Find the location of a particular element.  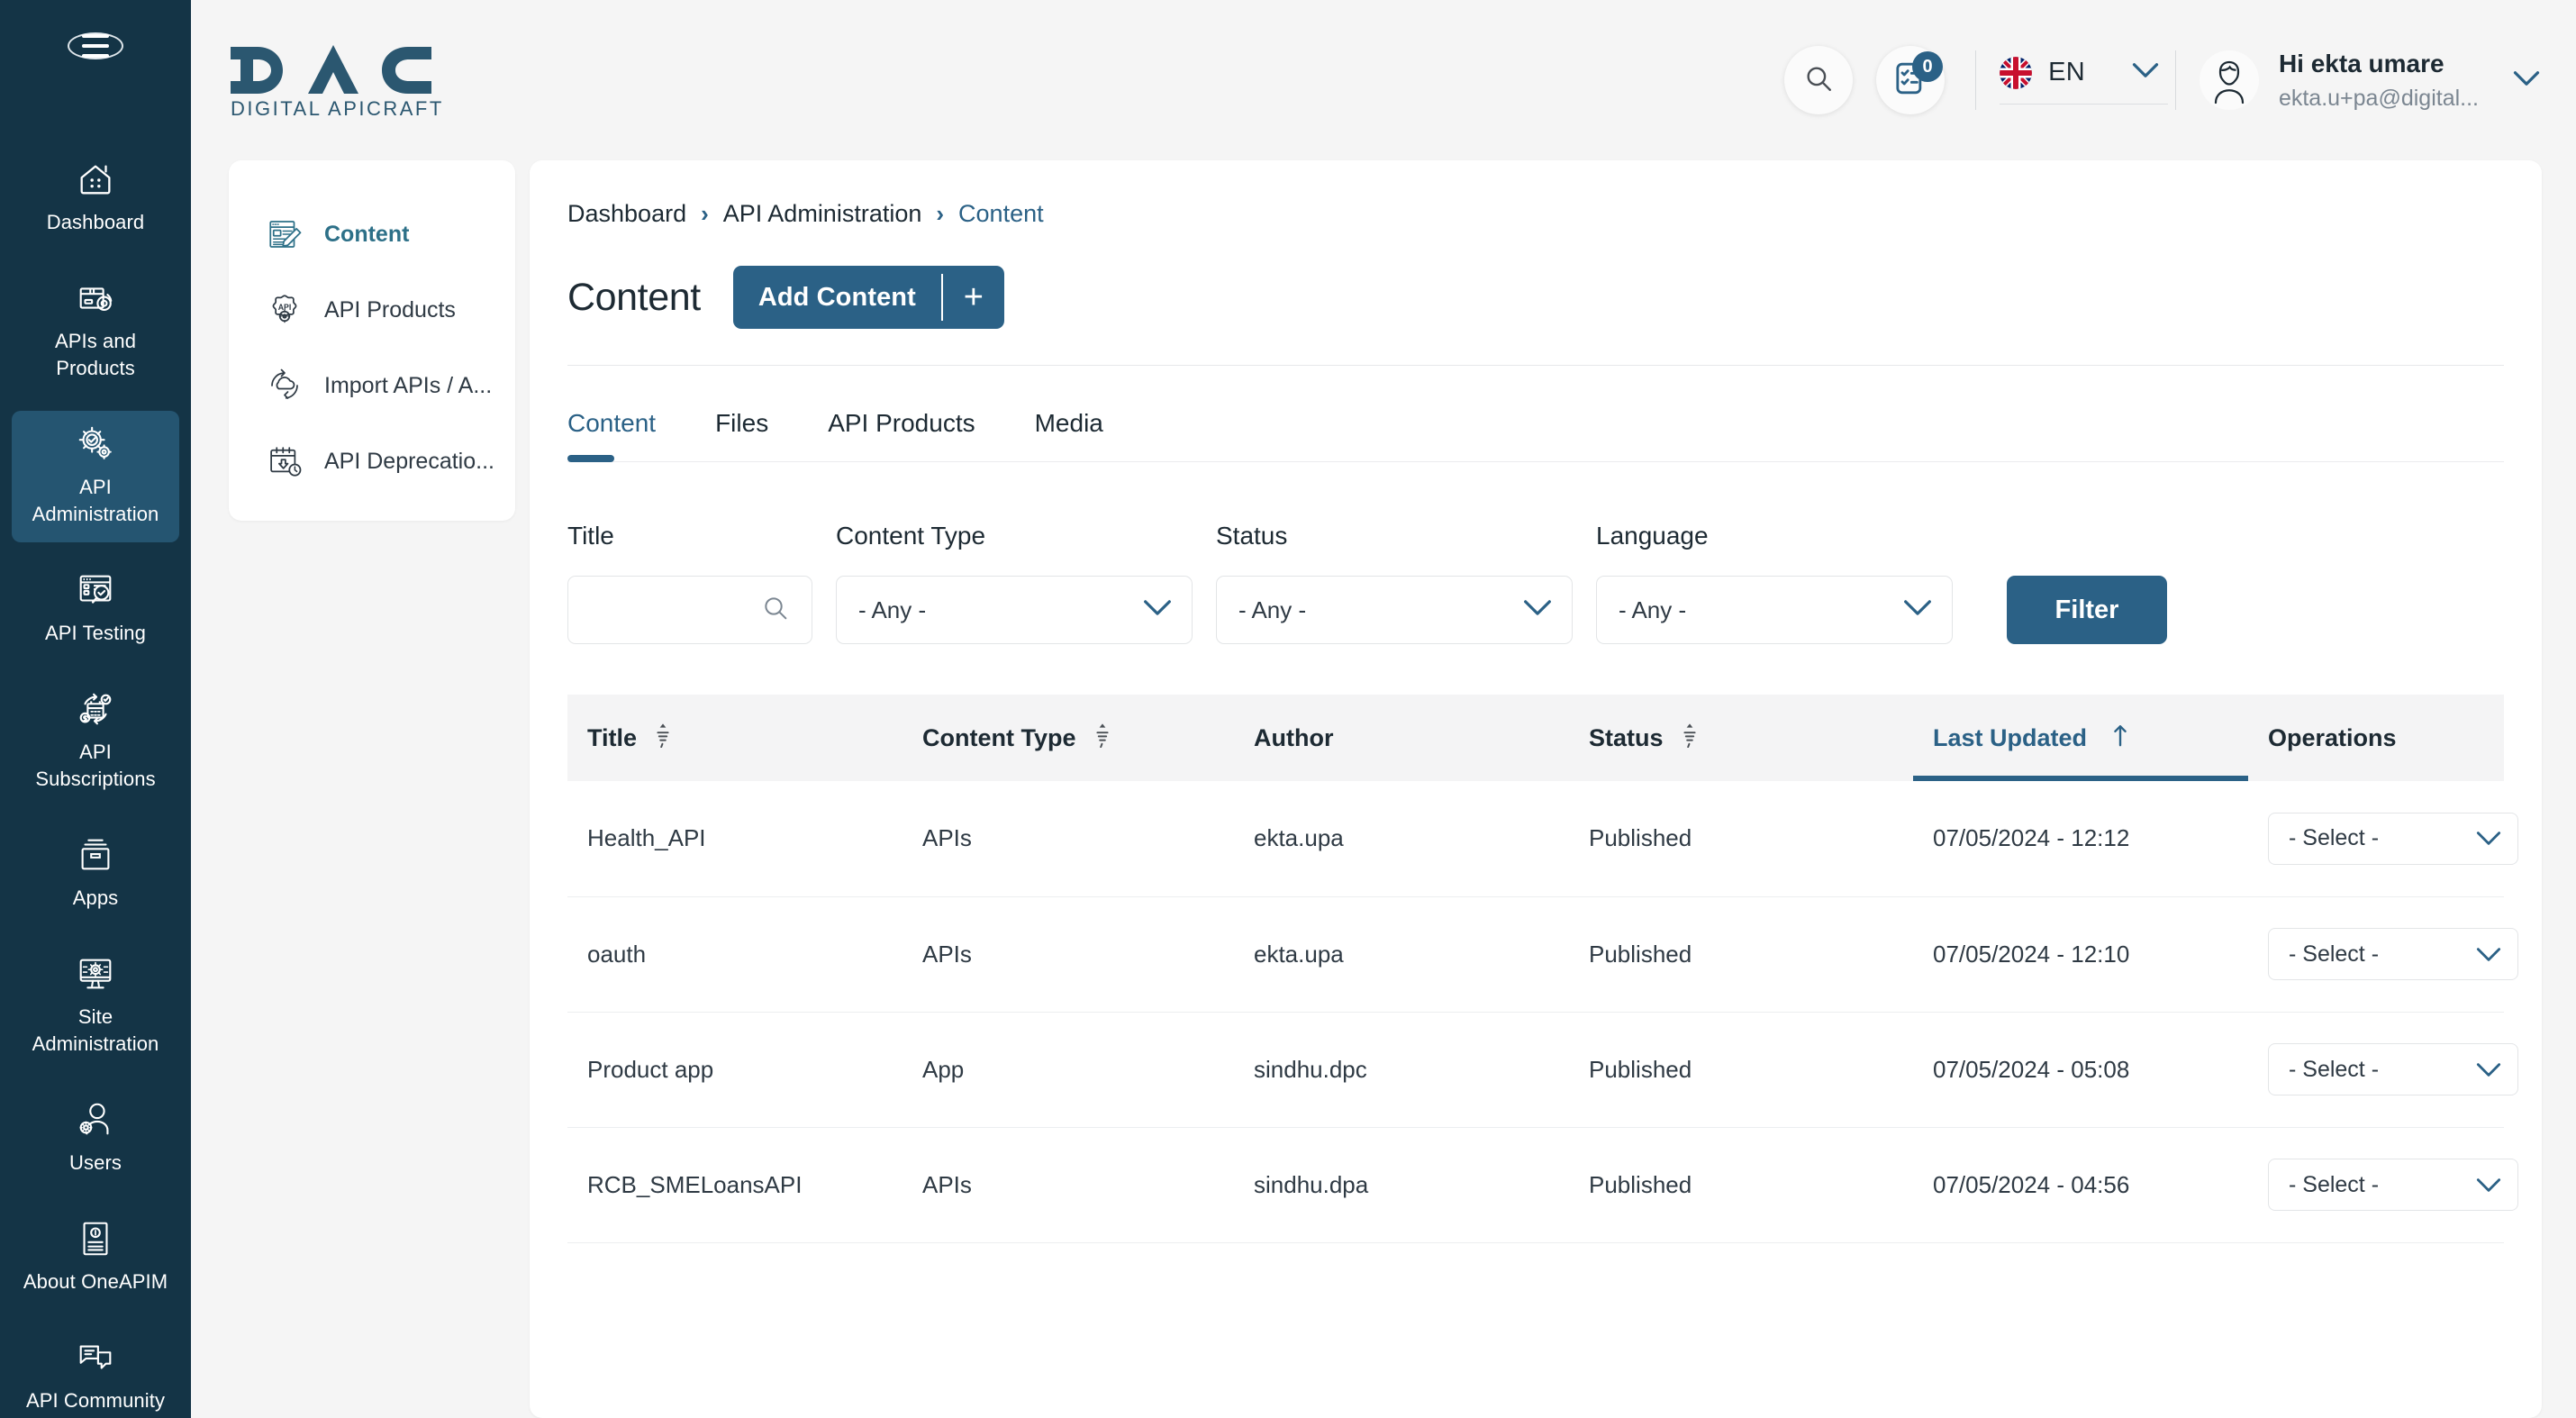

add-content-button: Add Content + is located at coordinates (868, 298).